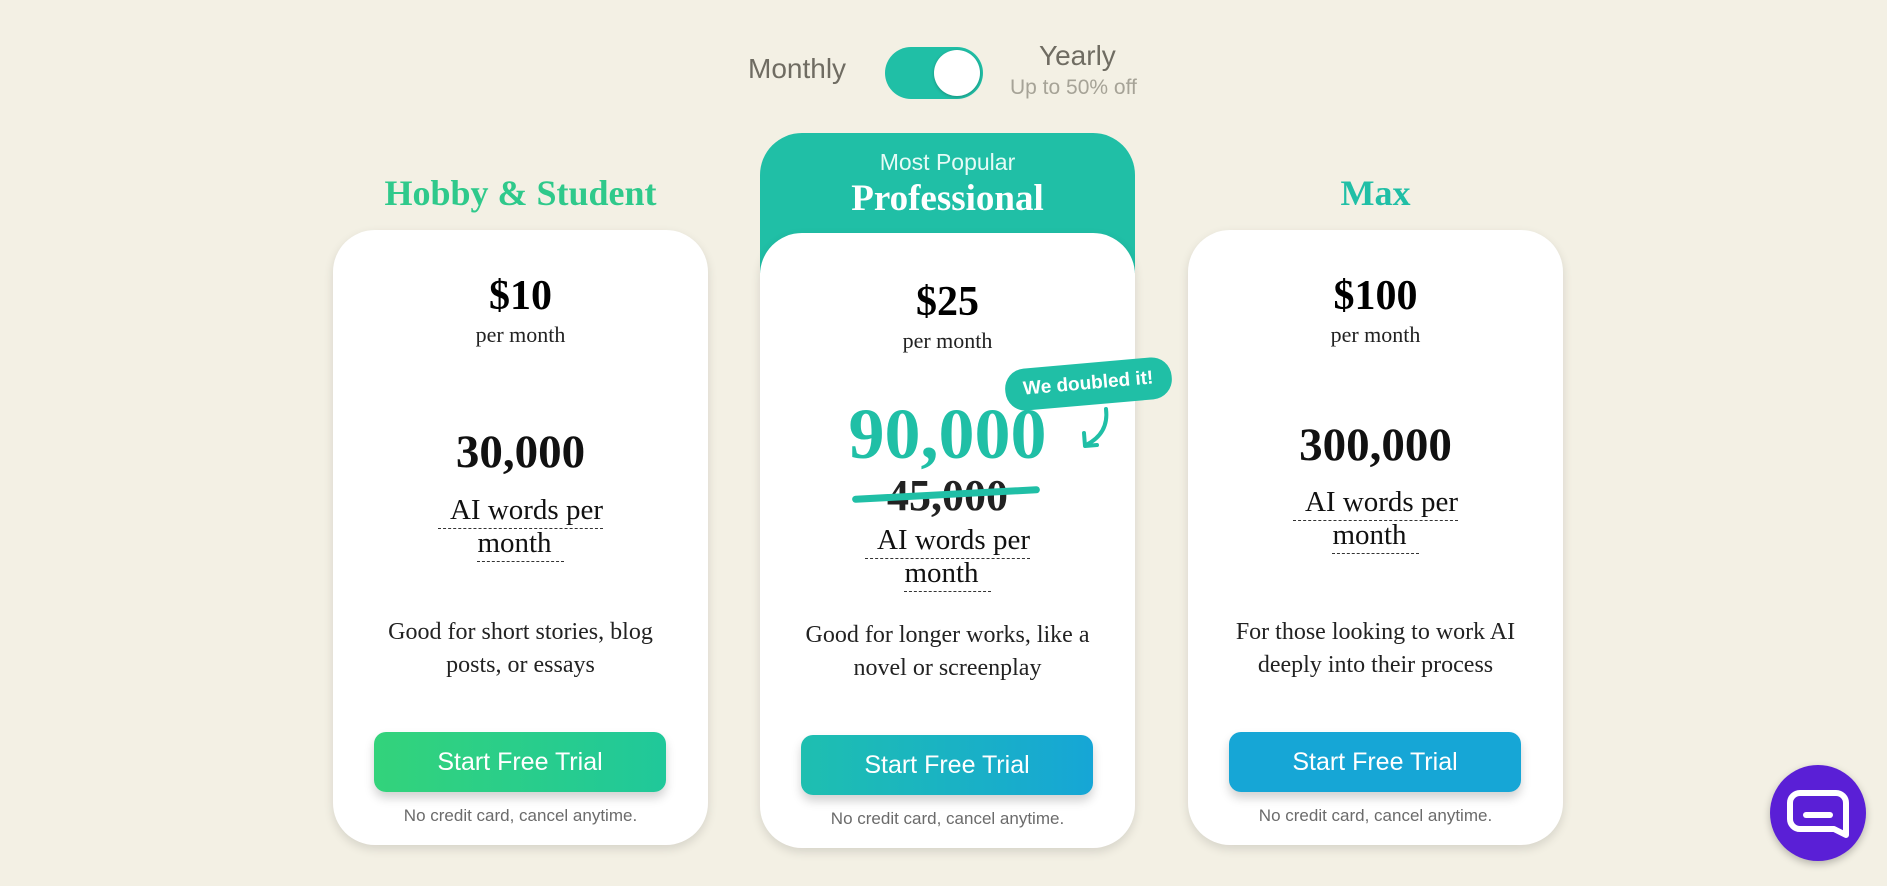  Describe the element at coordinates (957, 73) in the screenshot. I see `toggle-knob` at that location.